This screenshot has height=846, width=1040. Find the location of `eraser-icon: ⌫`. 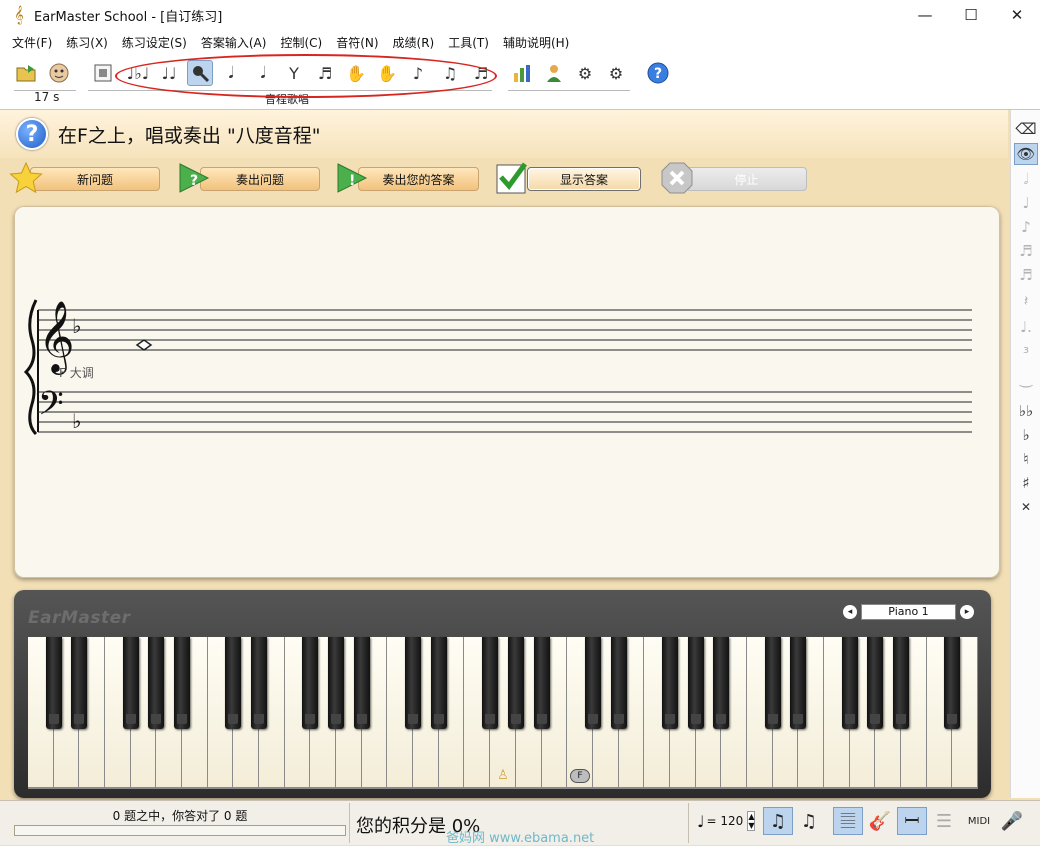

eraser-icon: ⌫ is located at coordinates (1026, 129).